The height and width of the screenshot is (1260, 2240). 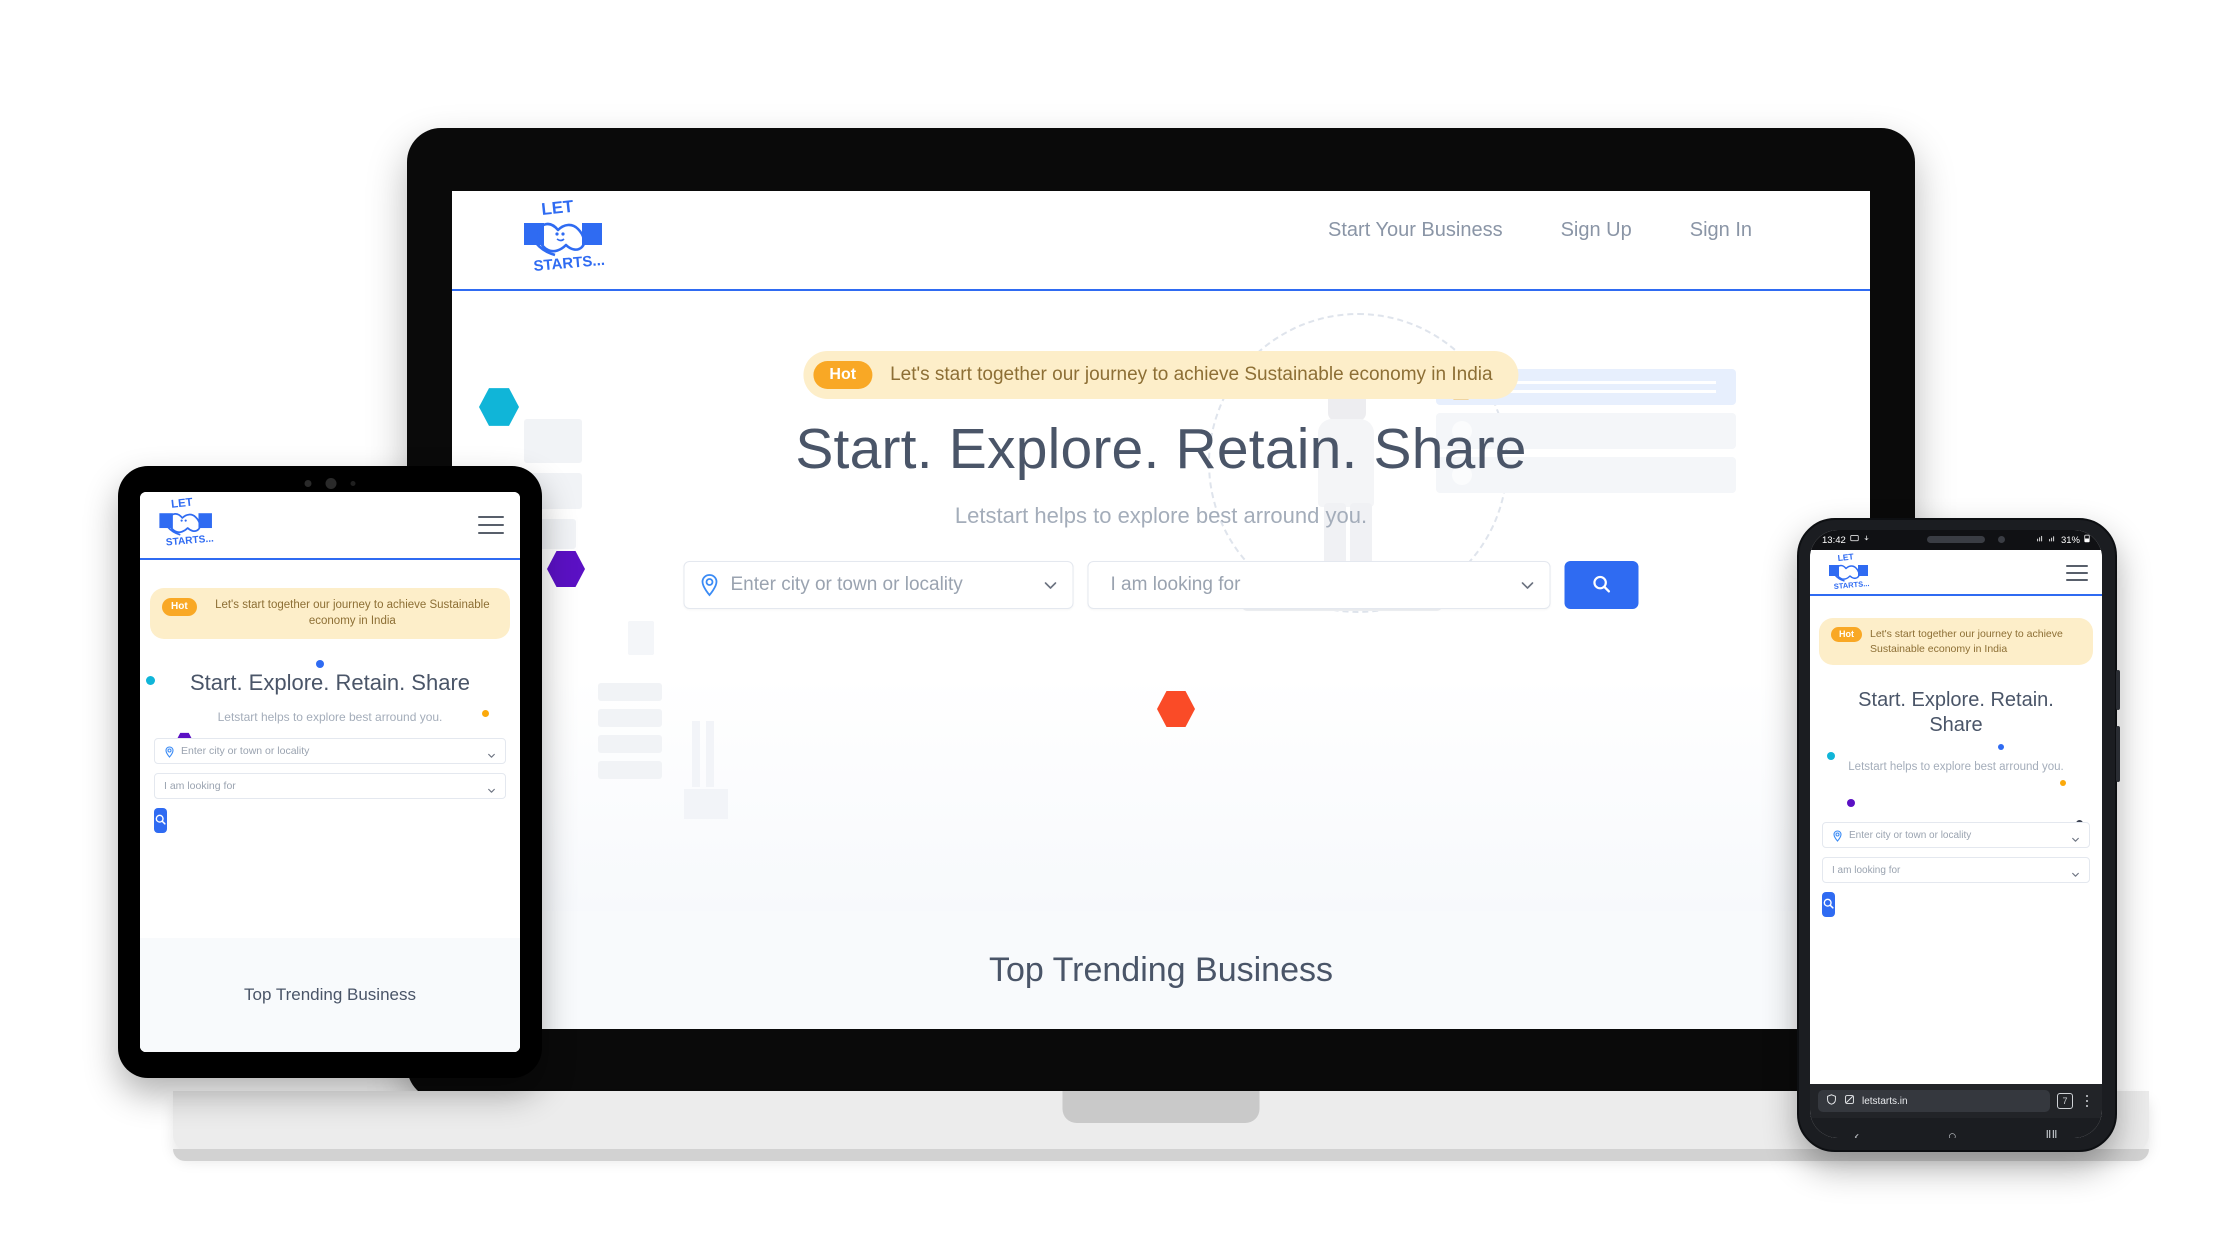 I want to click on hexagon-orange-red-decoration, so click(x=1176, y=709).